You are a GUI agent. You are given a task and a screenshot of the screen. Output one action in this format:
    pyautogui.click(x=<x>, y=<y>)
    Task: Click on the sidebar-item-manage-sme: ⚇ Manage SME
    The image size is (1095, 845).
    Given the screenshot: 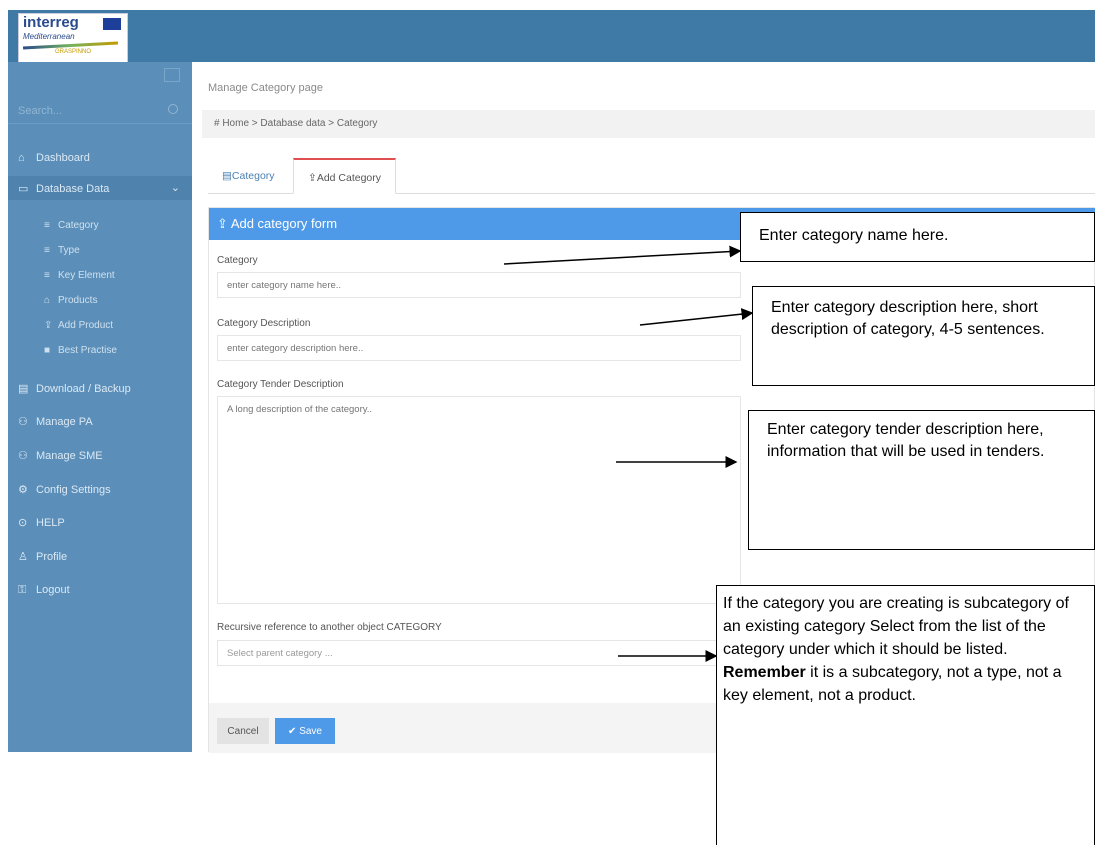 What is the action you would take?
    pyautogui.click(x=100, y=455)
    